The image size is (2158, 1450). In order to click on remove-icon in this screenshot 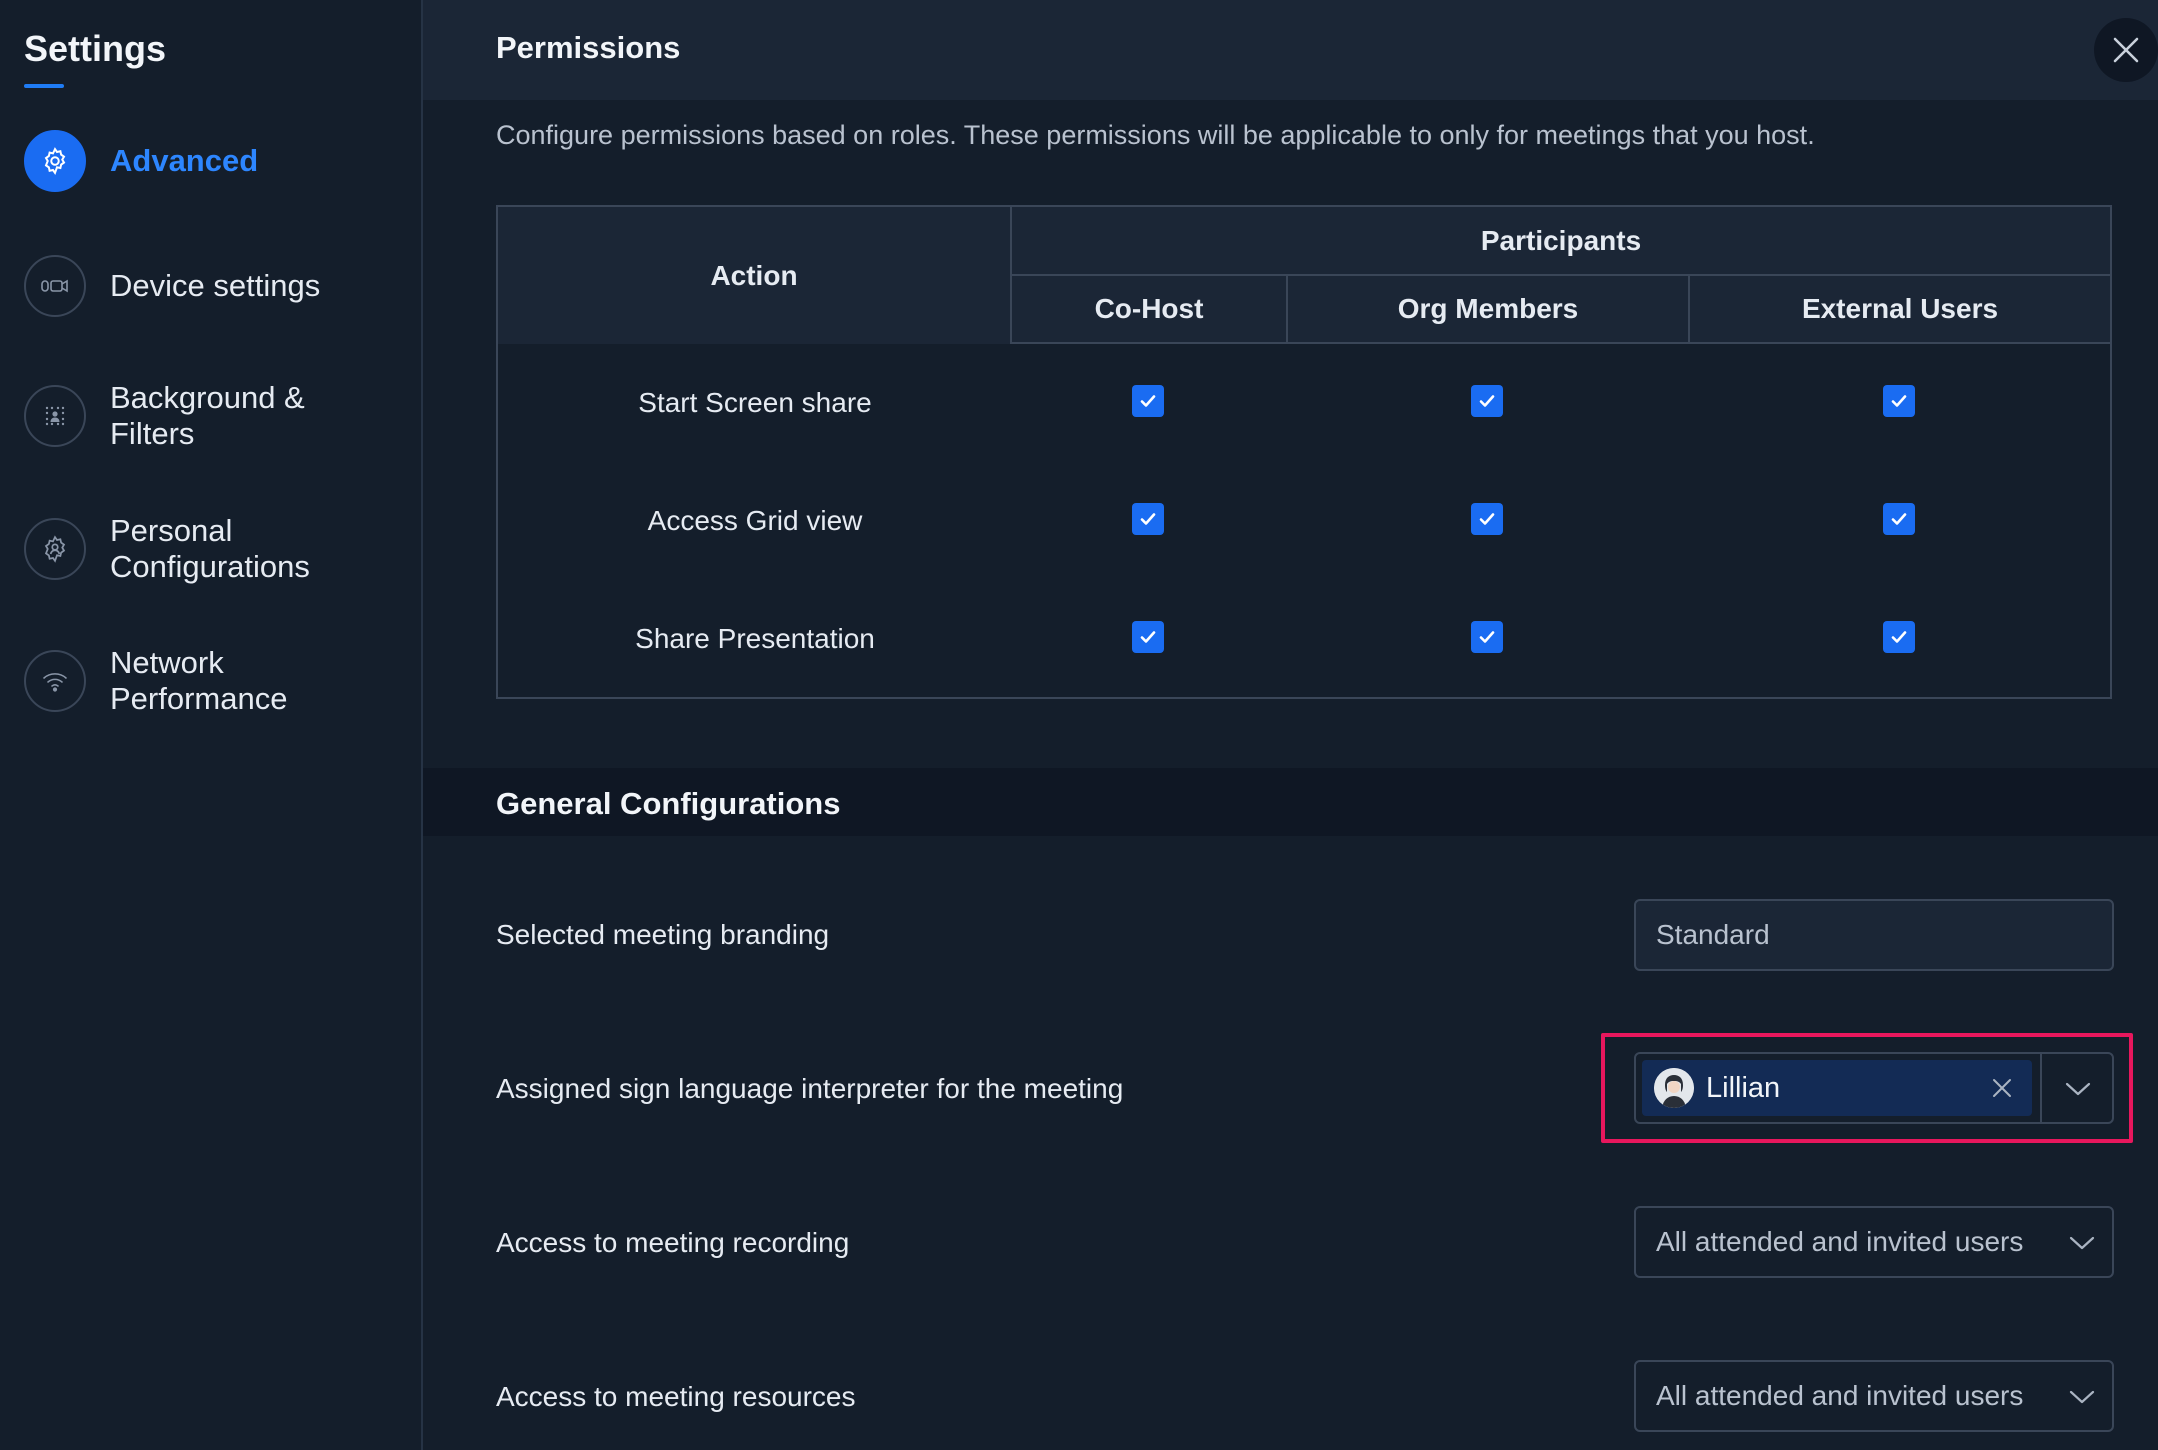, I will do `click(2002, 1088)`.